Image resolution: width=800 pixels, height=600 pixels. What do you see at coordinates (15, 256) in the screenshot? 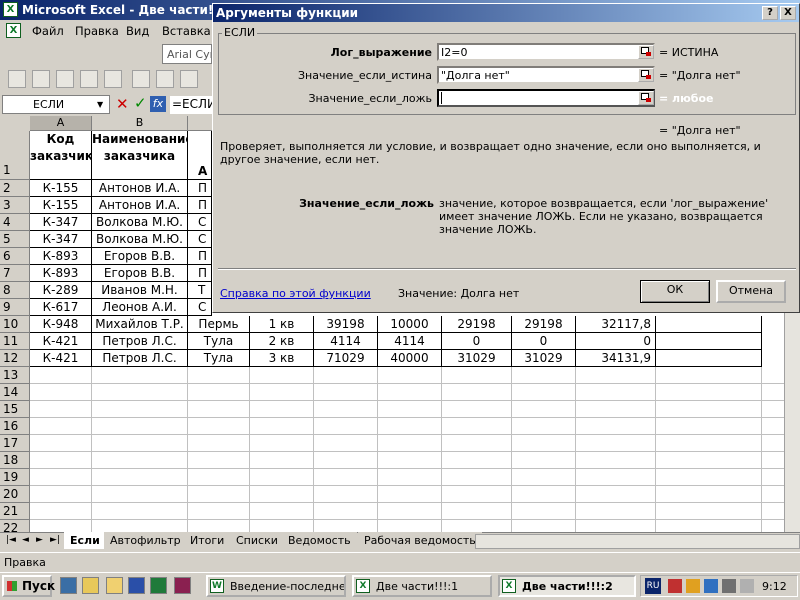
I see `row-header: 6` at bounding box center [15, 256].